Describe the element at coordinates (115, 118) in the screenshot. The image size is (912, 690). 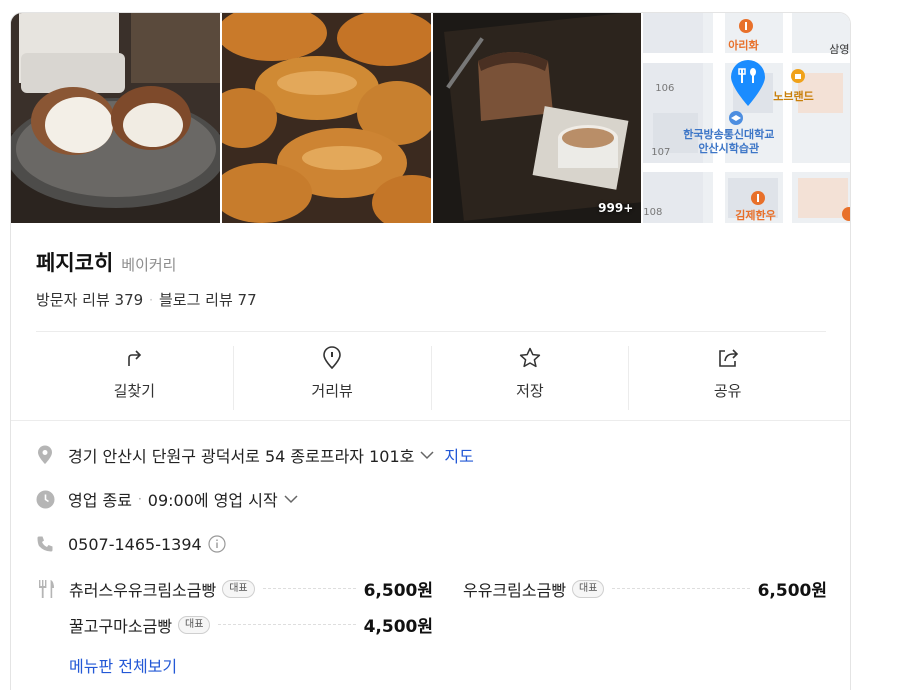
I see `photo-cream-bun` at that location.